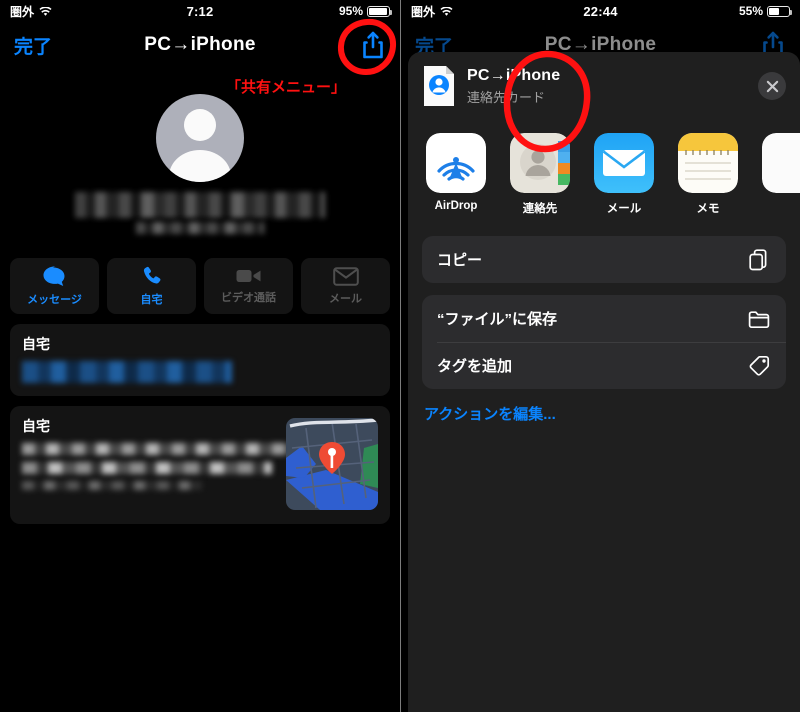 This screenshot has height=712, width=800. What do you see at coordinates (53, 276) in the screenshot?
I see `message-bubble-icon` at bounding box center [53, 276].